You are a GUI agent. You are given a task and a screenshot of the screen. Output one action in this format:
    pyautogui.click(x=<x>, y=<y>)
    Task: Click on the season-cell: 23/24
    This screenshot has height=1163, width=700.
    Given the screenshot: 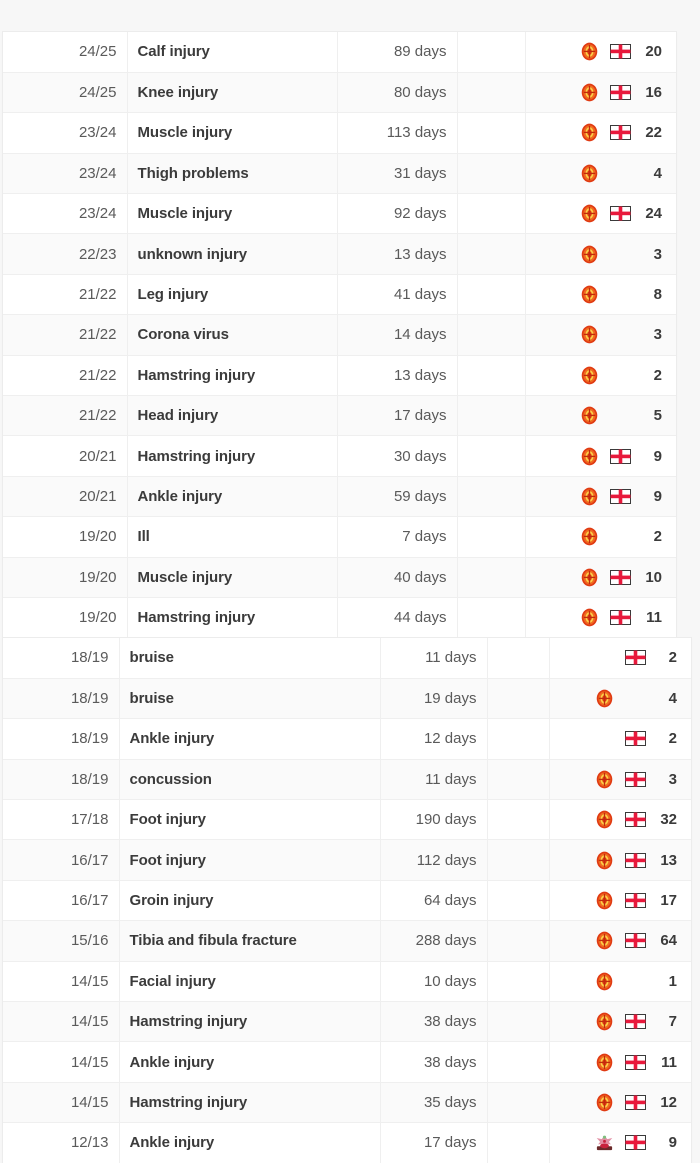 What is the action you would take?
    pyautogui.click(x=65, y=214)
    